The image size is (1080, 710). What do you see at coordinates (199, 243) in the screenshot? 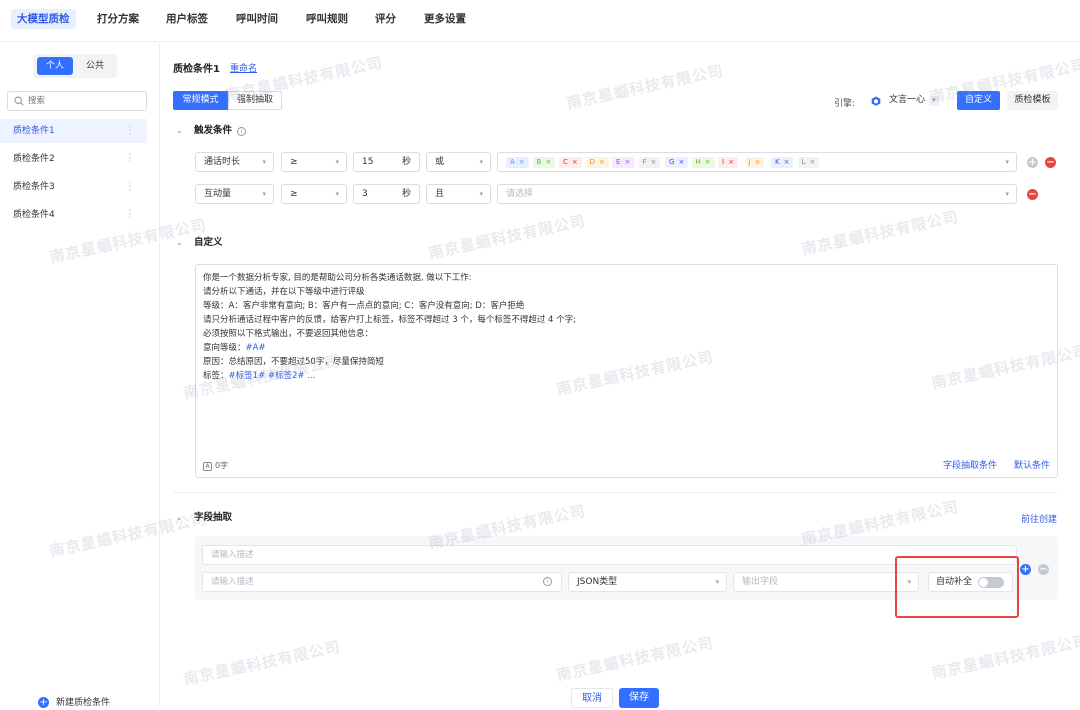
I see `custom-section-header: ⌄ 自定义` at bounding box center [199, 243].